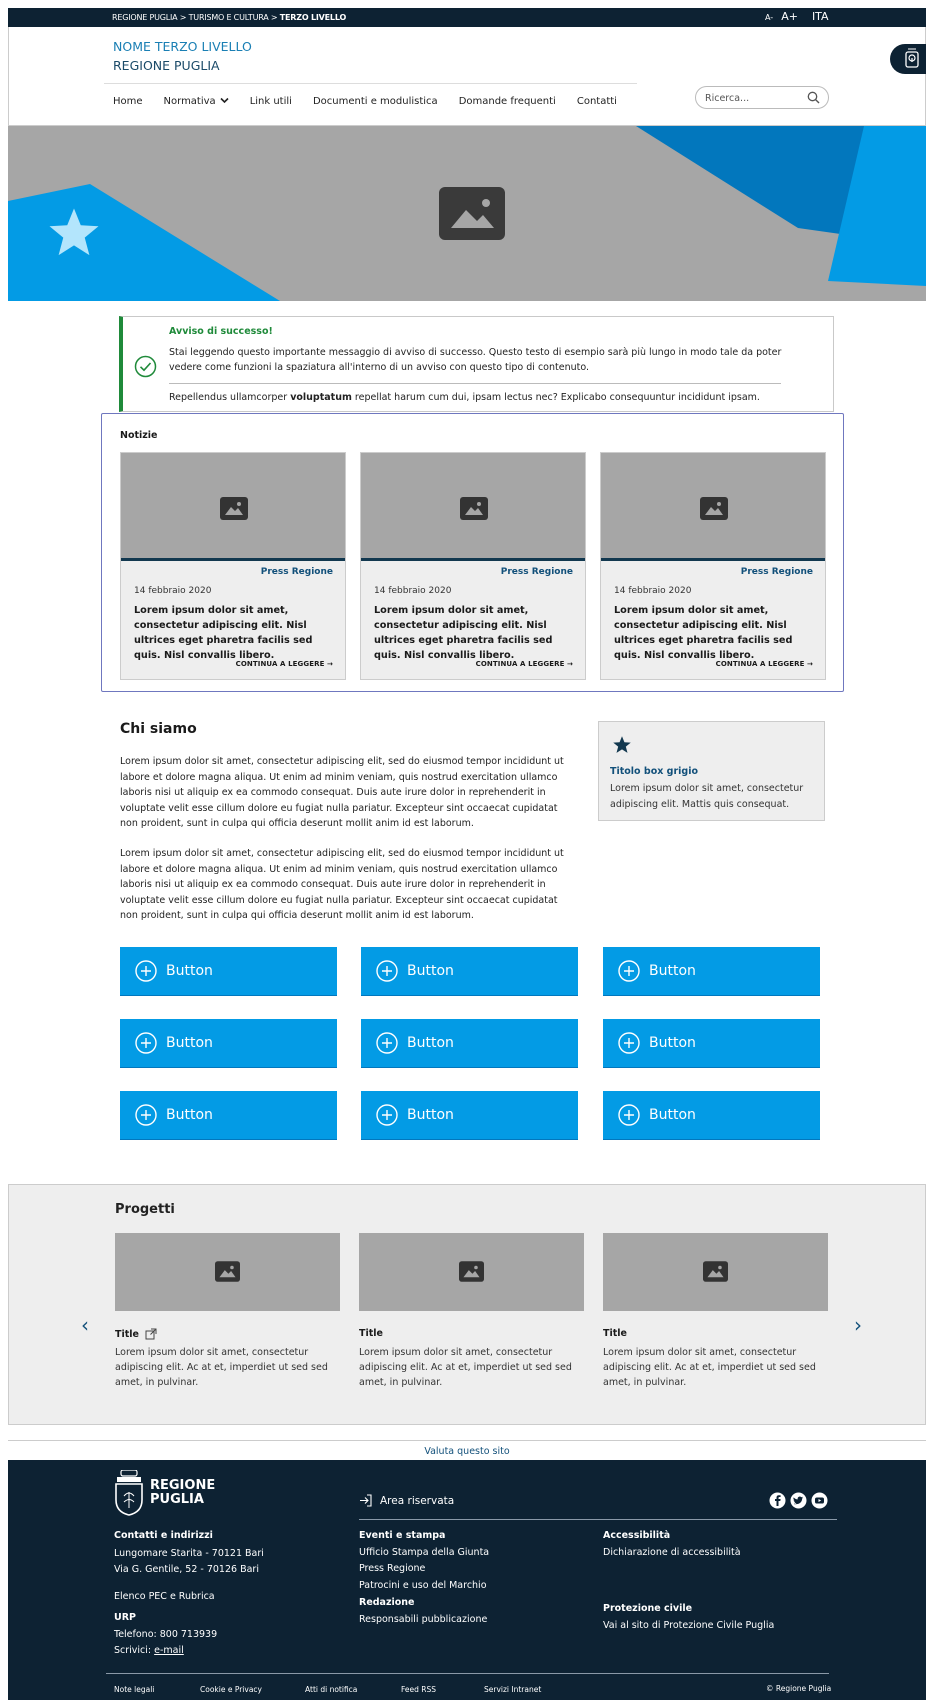 The height and width of the screenshot is (1700, 926). I want to click on nav-item-normativa: Normativa, so click(196, 101).